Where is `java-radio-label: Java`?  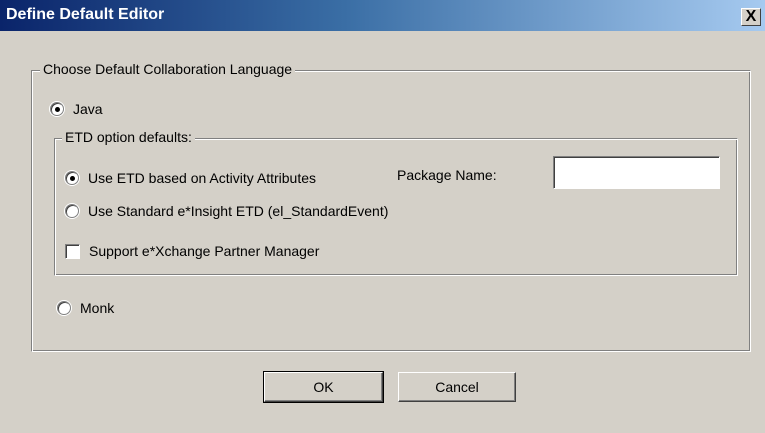 java-radio-label: Java is located at coordinates (88, 109).